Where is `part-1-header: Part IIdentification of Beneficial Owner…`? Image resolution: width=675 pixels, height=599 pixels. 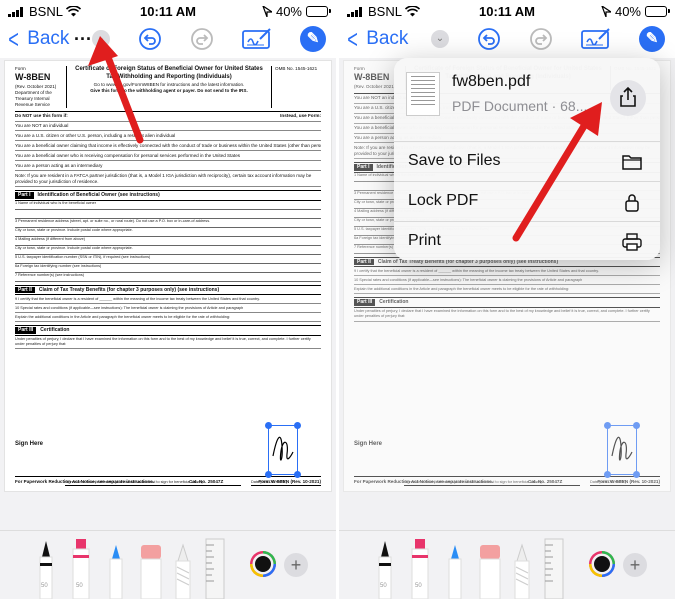 part-1-header: Part IIdentification of Beneficial Owner… is located at coordinates (168, 195).